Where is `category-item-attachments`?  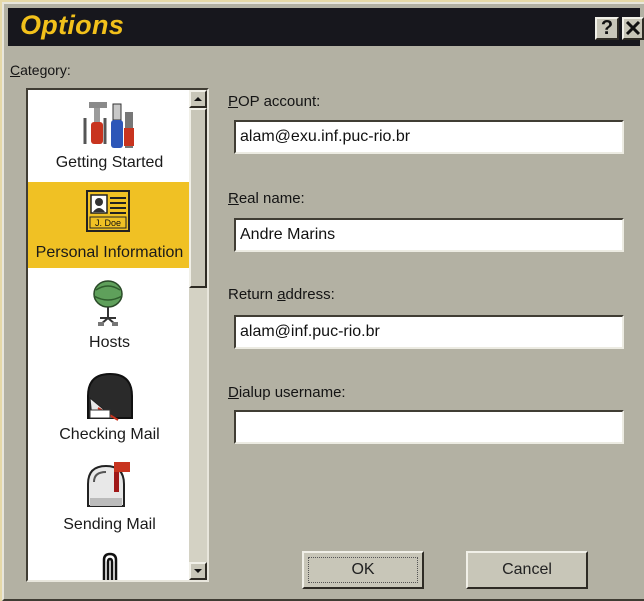 category-item-attachments is located at coordinates (109, 561).